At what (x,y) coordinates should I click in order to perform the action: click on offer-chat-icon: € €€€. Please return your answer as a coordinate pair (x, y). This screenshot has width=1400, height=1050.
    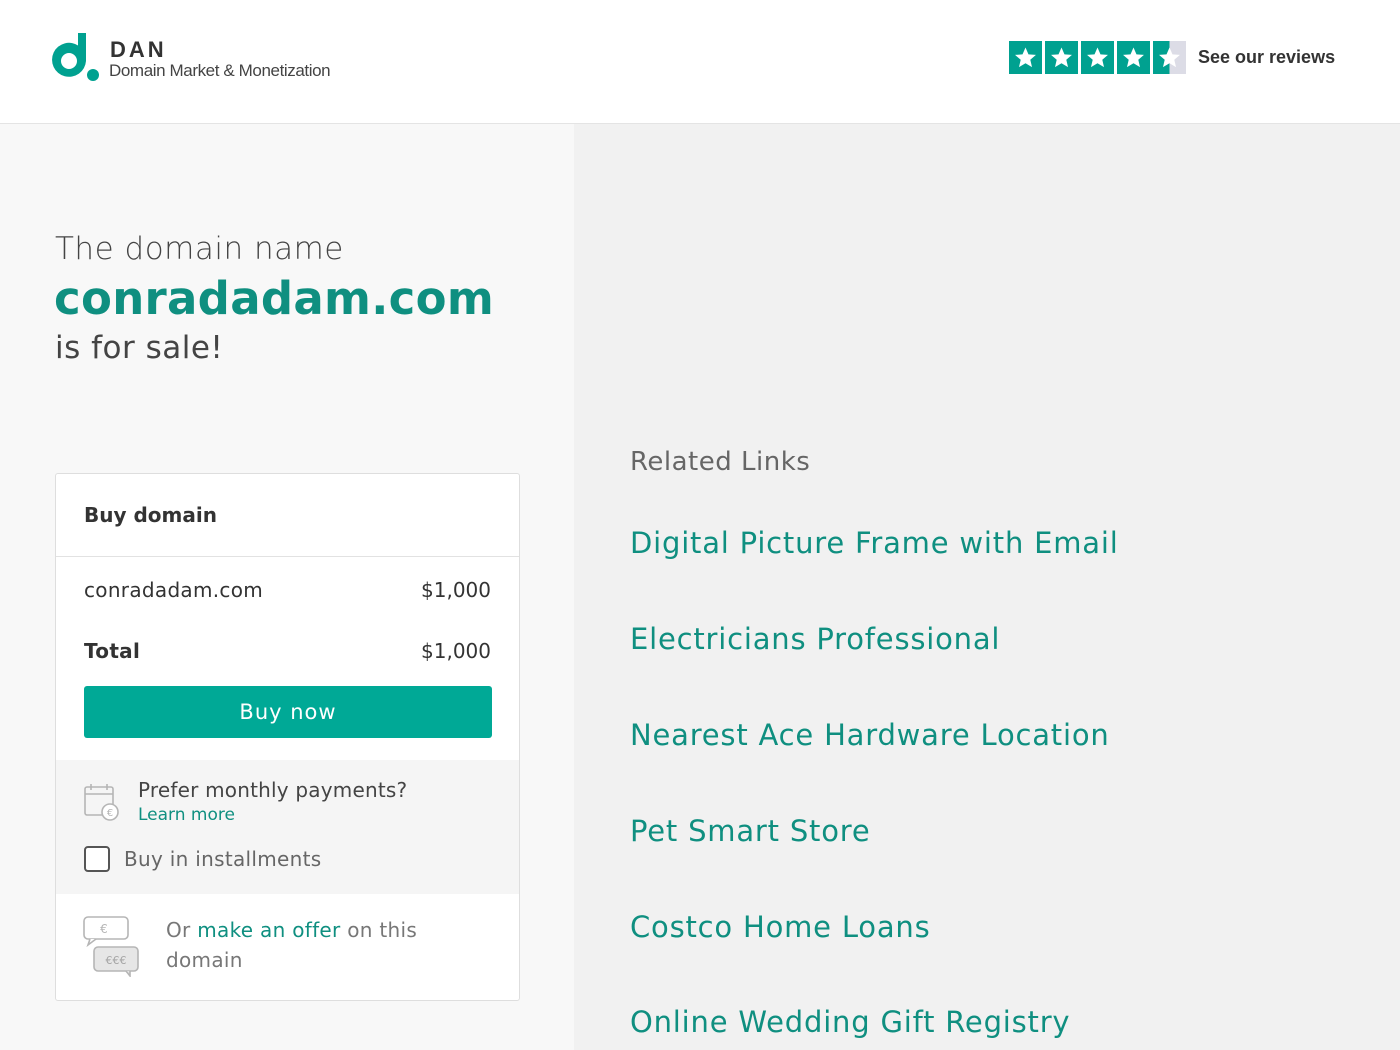
    Looking at the image, I should click on (111, 946).